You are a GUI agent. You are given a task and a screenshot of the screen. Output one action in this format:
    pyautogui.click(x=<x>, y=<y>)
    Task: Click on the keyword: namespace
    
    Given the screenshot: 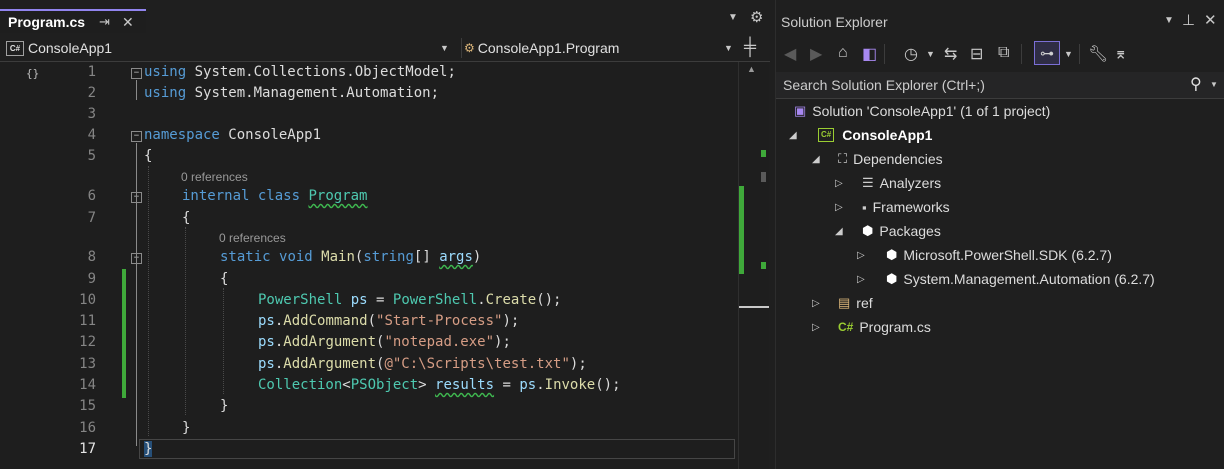 What is the action you would take?
    pyautogui.click(x=182, y=135)
    